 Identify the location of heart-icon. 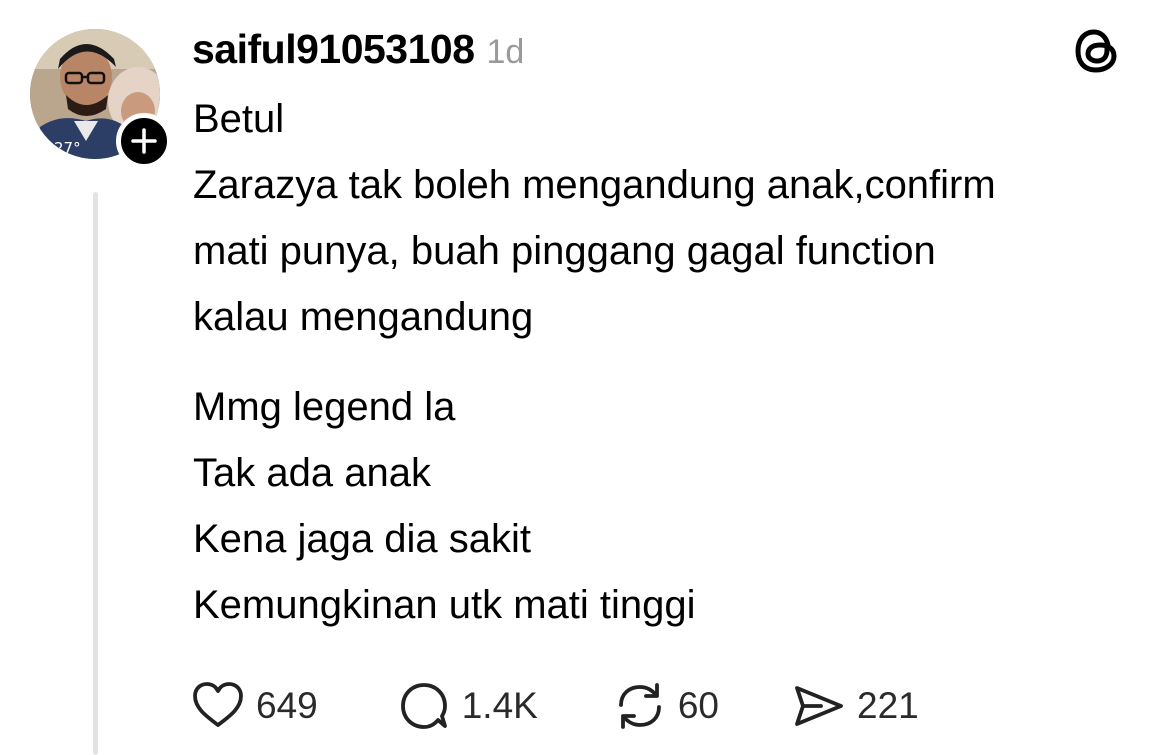
(218, 704).